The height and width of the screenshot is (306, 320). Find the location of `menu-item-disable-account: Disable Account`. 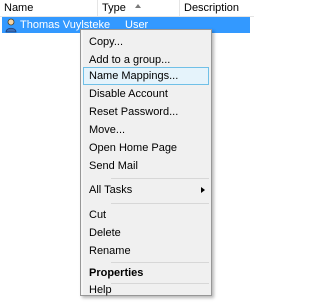

menu-item-disable-account: Disable Account is located at coordinates (146, 94).